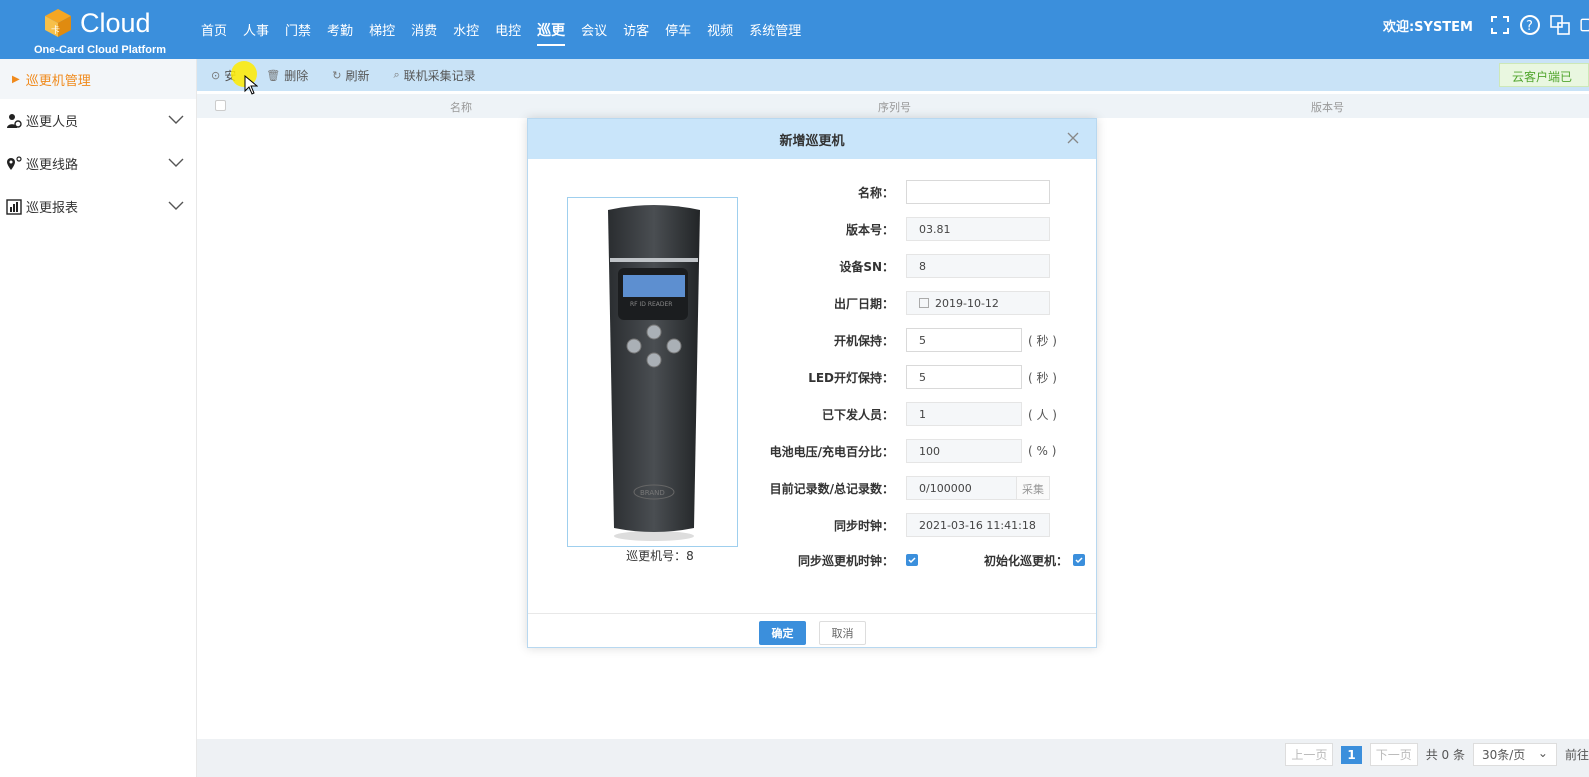 The image size is (1589, 777). What do you see at coordinates (964, 340) in the screenshot?
I see `boot-hold-input: 5` at bounding box center [964, 340].